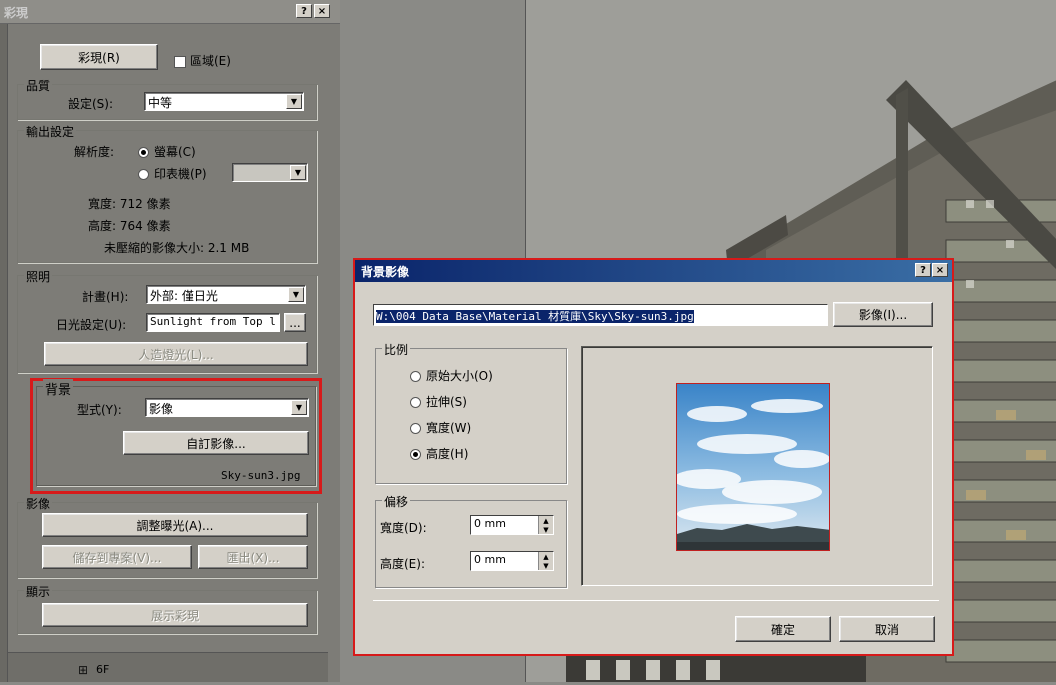 The height and width of the screenshot is (685, 1056). What do you see at coordinates (91, 325) in the screenshot?
I see `sun-setting-label: 日光設定(U):` at bounding box center [91, 325].